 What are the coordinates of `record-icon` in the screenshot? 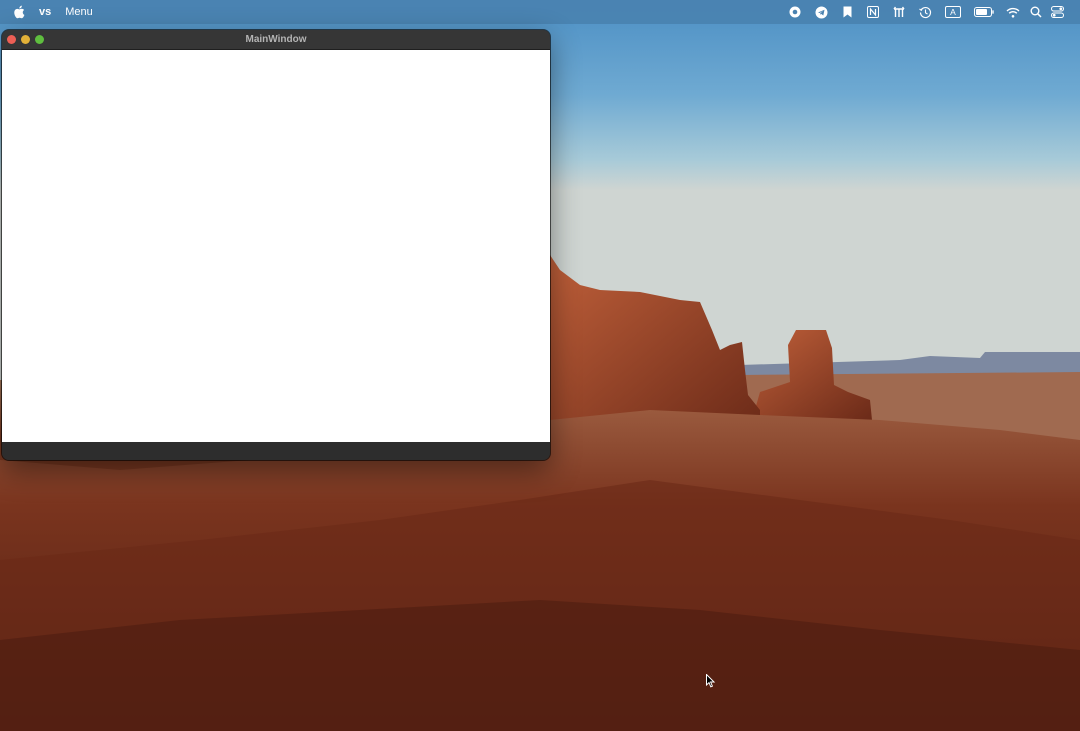 It's located at (795, 12).